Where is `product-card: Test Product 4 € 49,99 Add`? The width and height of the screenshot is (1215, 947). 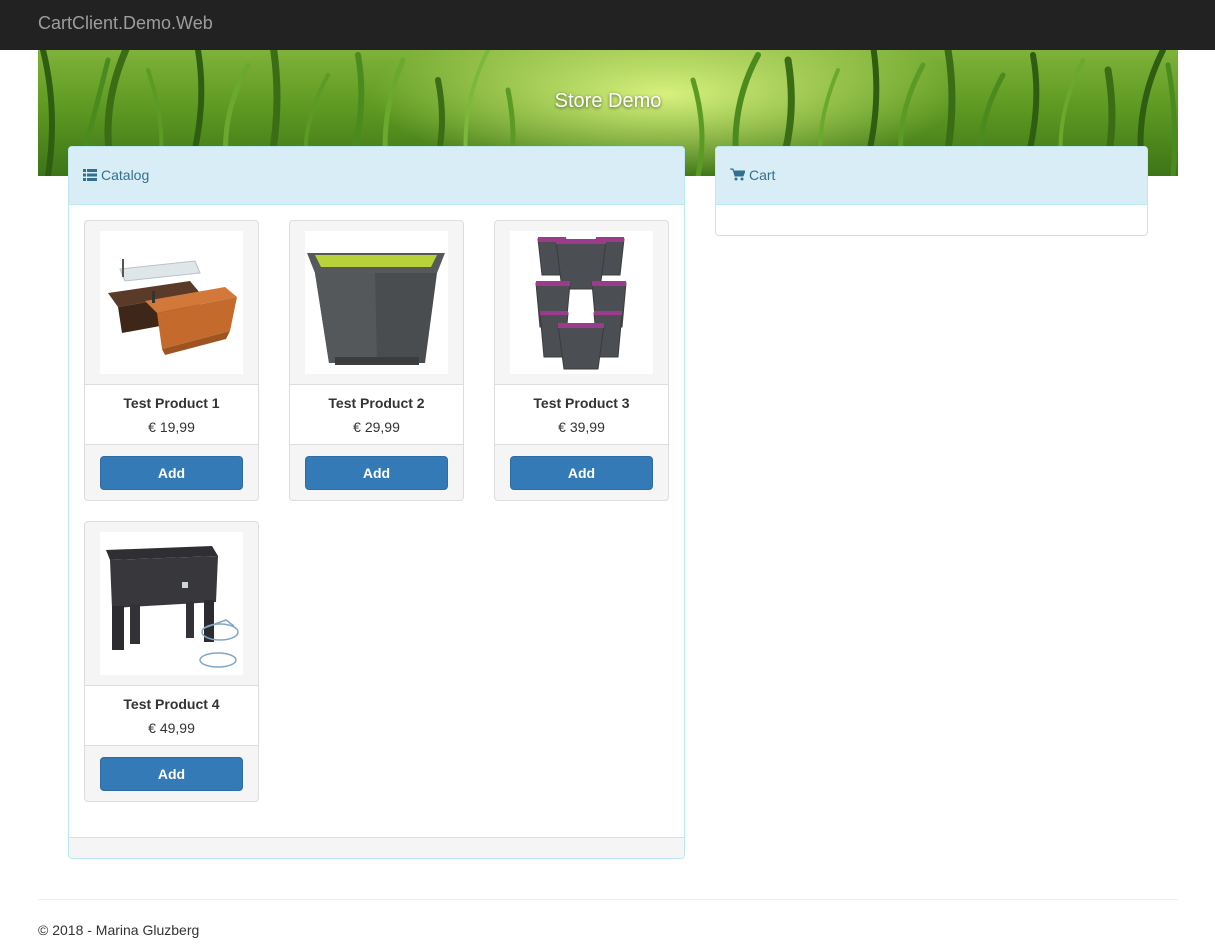 product-card: Test Product 4 € 49,99 Add is located at coordinates (171, 661).